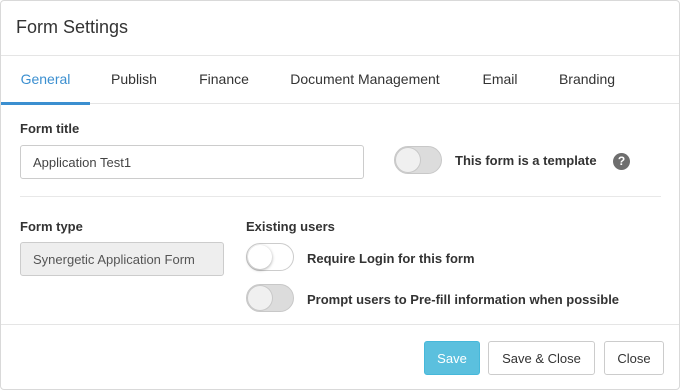 The image size is (680, 390). What do you see at coordinates (541, 358) in the screenshot?
I see `save-close-button: Save & Close` at bounding box center [541, 358].